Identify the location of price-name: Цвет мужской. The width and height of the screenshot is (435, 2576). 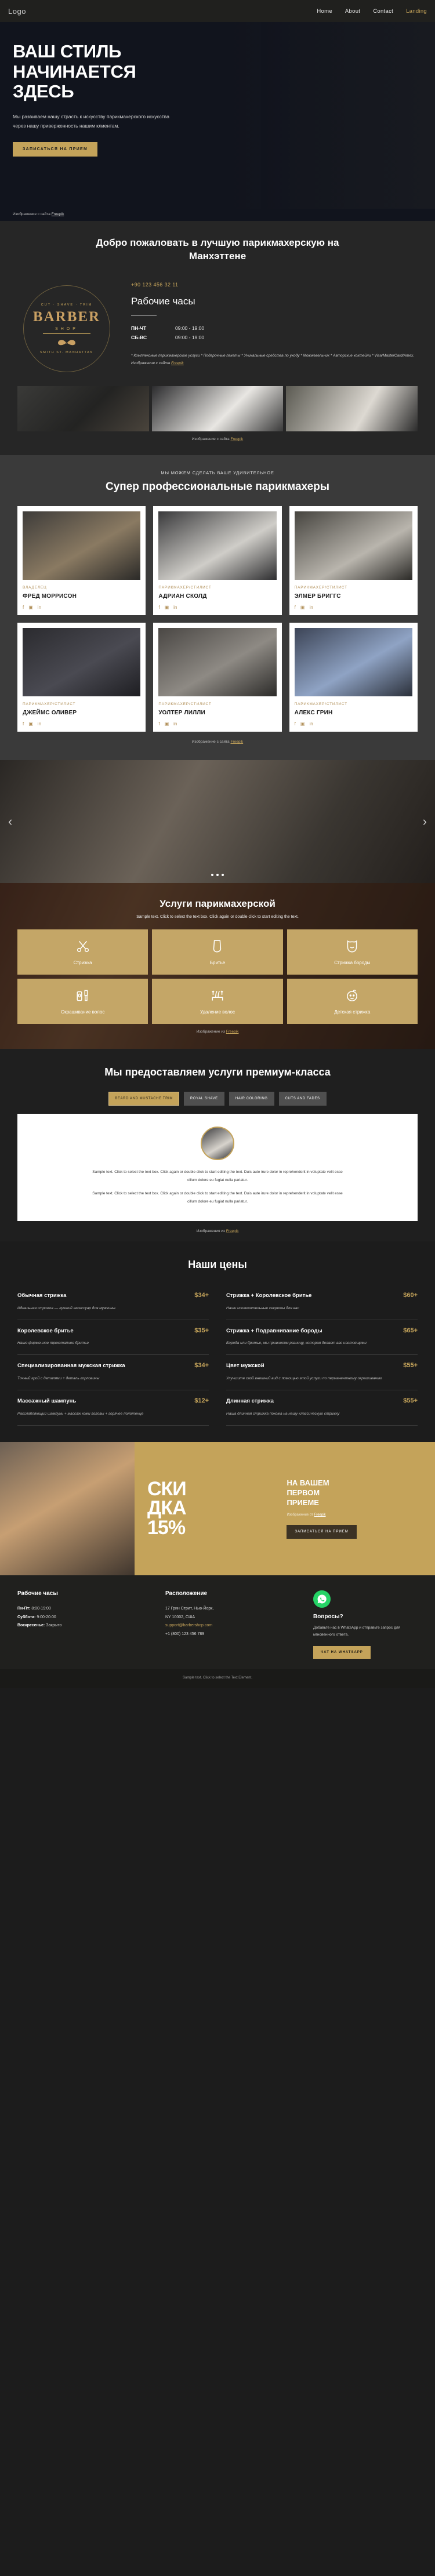
(245, 1366).